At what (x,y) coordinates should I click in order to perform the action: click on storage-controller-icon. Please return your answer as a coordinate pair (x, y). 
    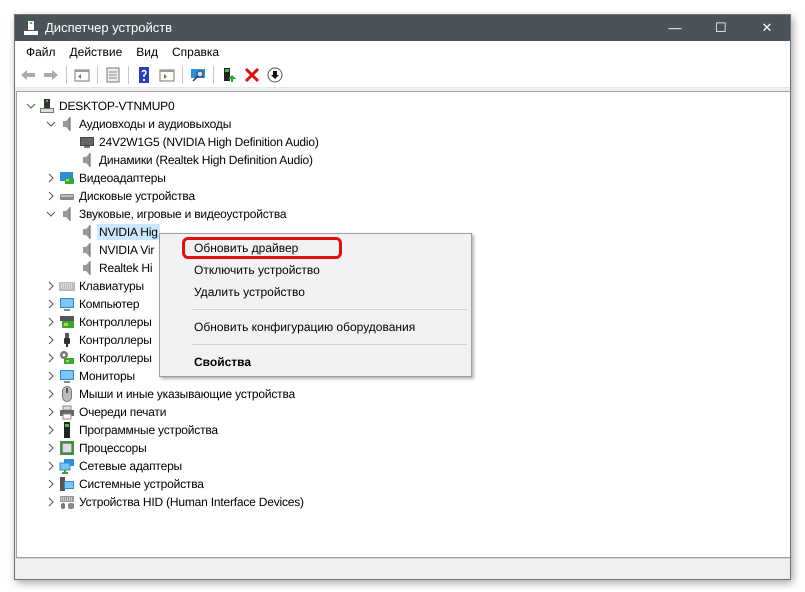
    Looking at the image, I should click on (67, 358).